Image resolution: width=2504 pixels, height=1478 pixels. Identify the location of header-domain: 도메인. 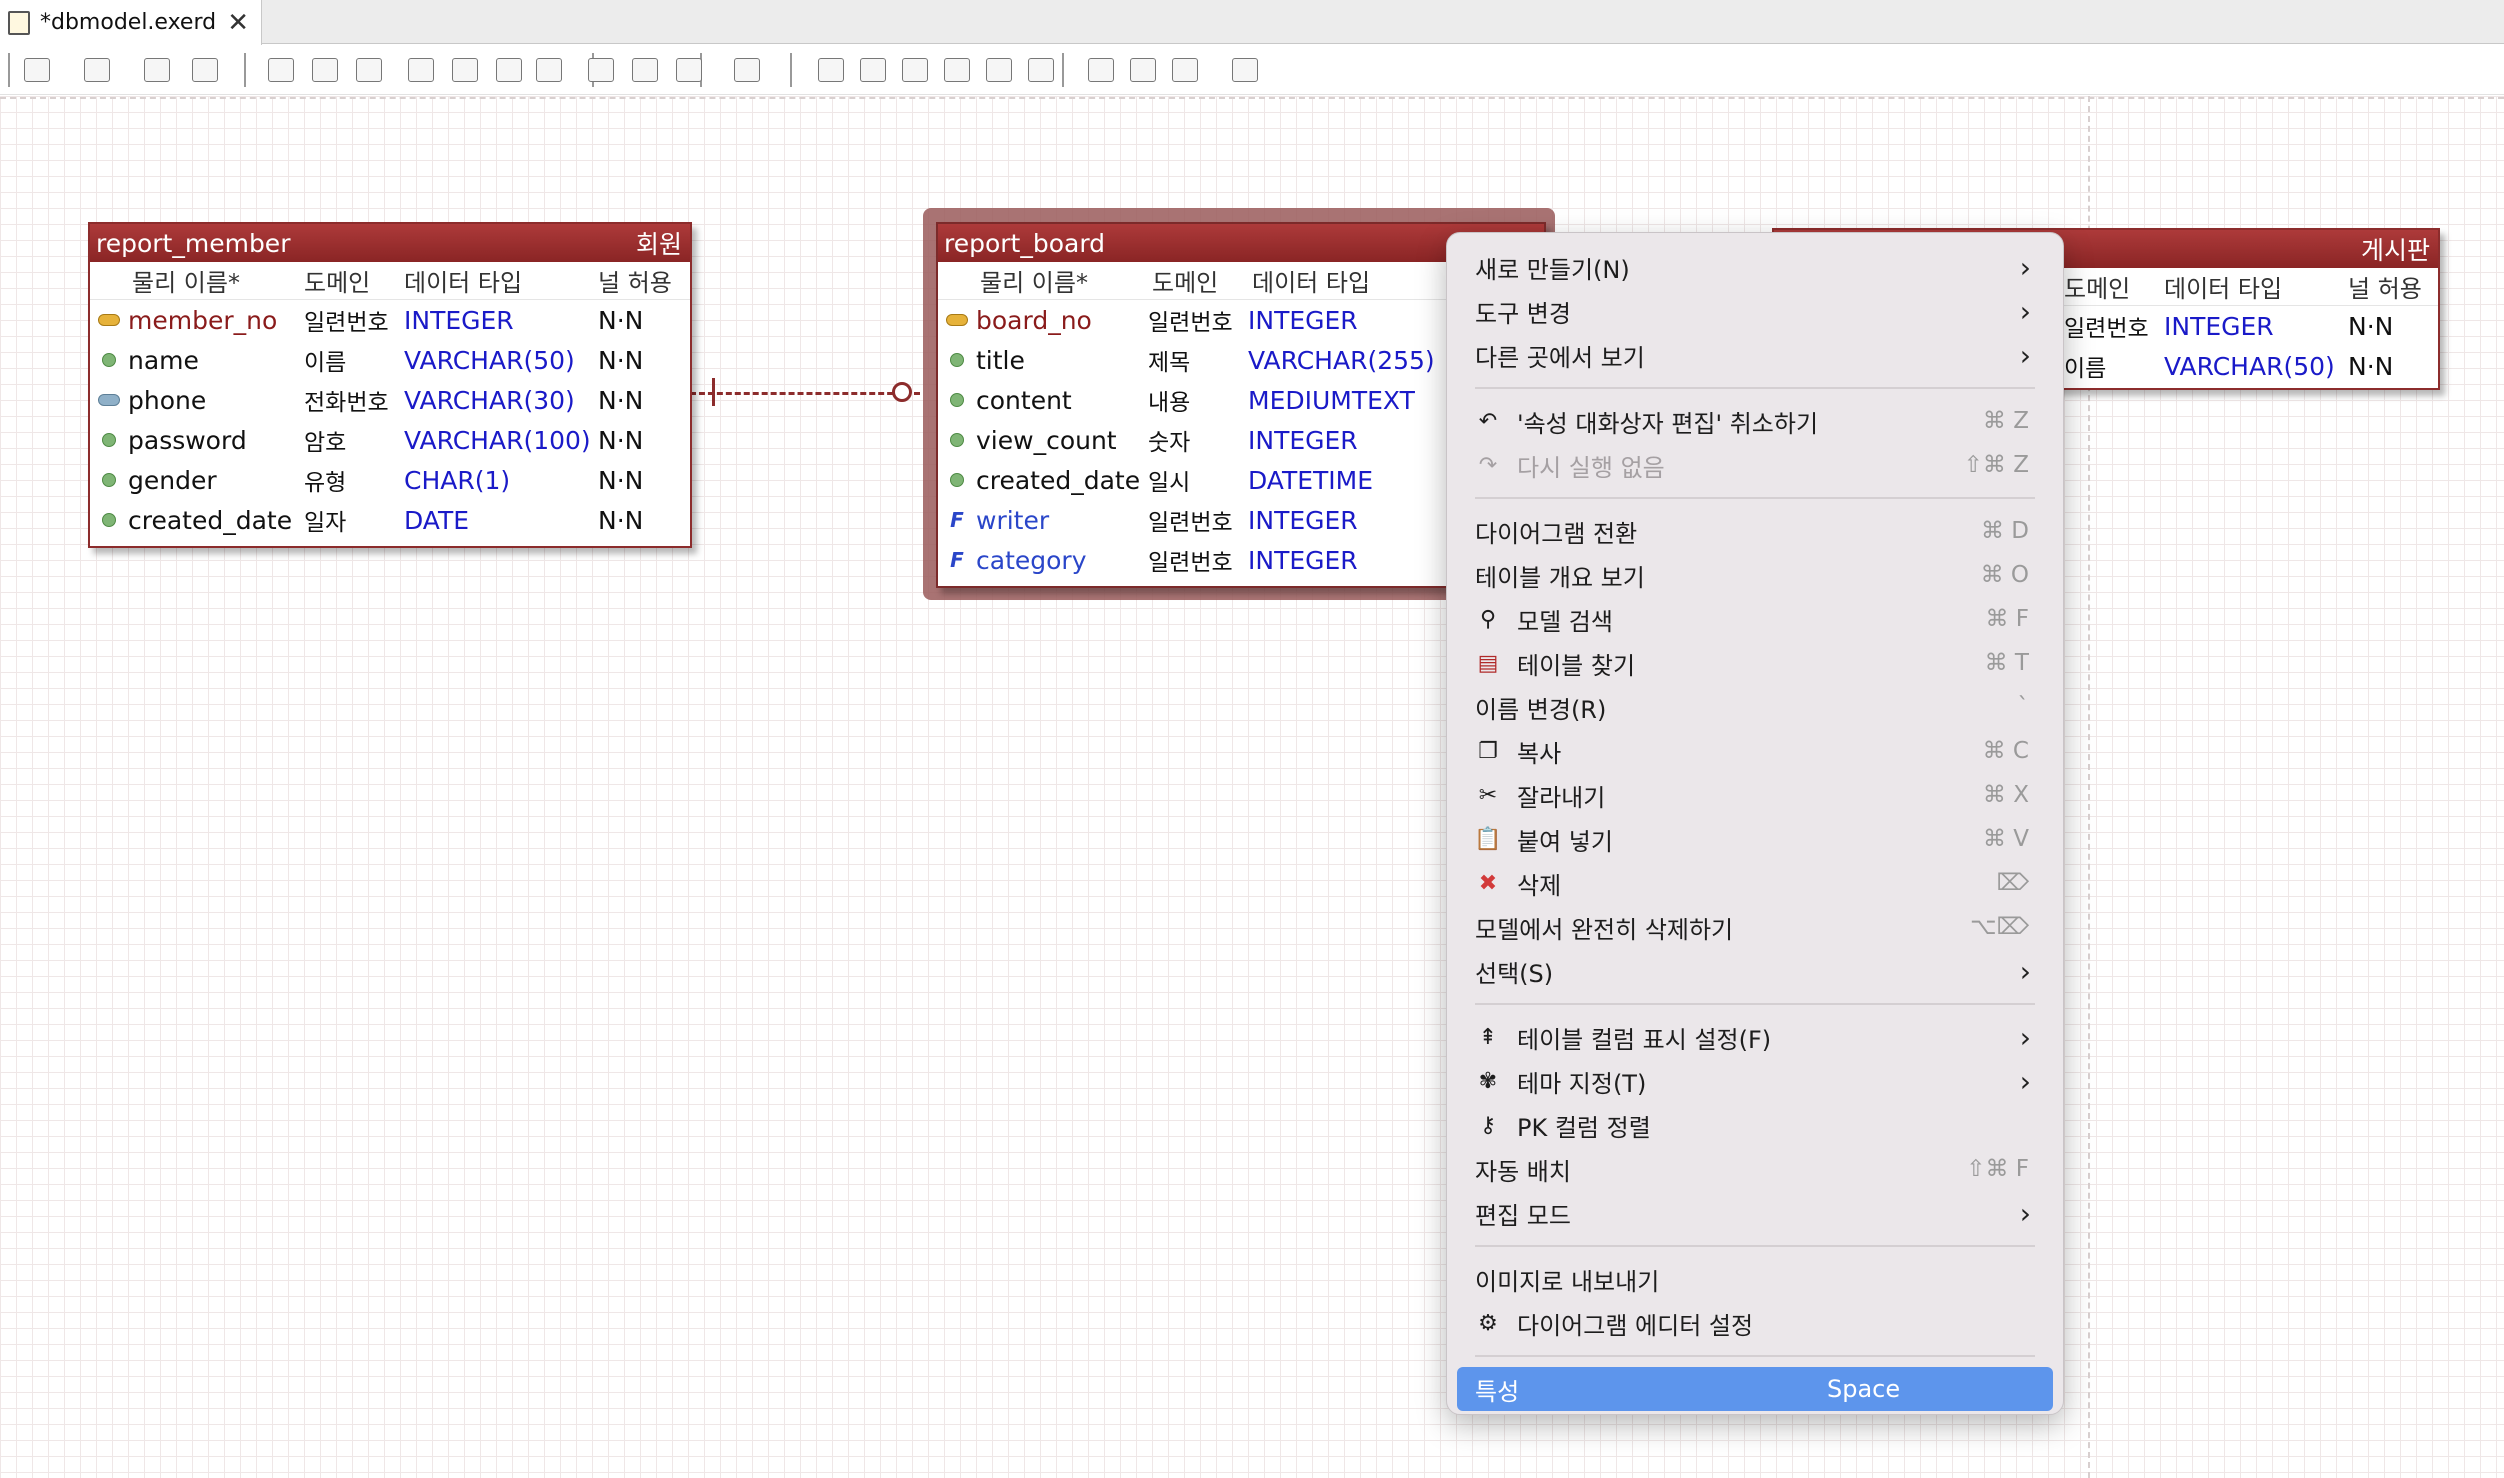
(1185, 283).